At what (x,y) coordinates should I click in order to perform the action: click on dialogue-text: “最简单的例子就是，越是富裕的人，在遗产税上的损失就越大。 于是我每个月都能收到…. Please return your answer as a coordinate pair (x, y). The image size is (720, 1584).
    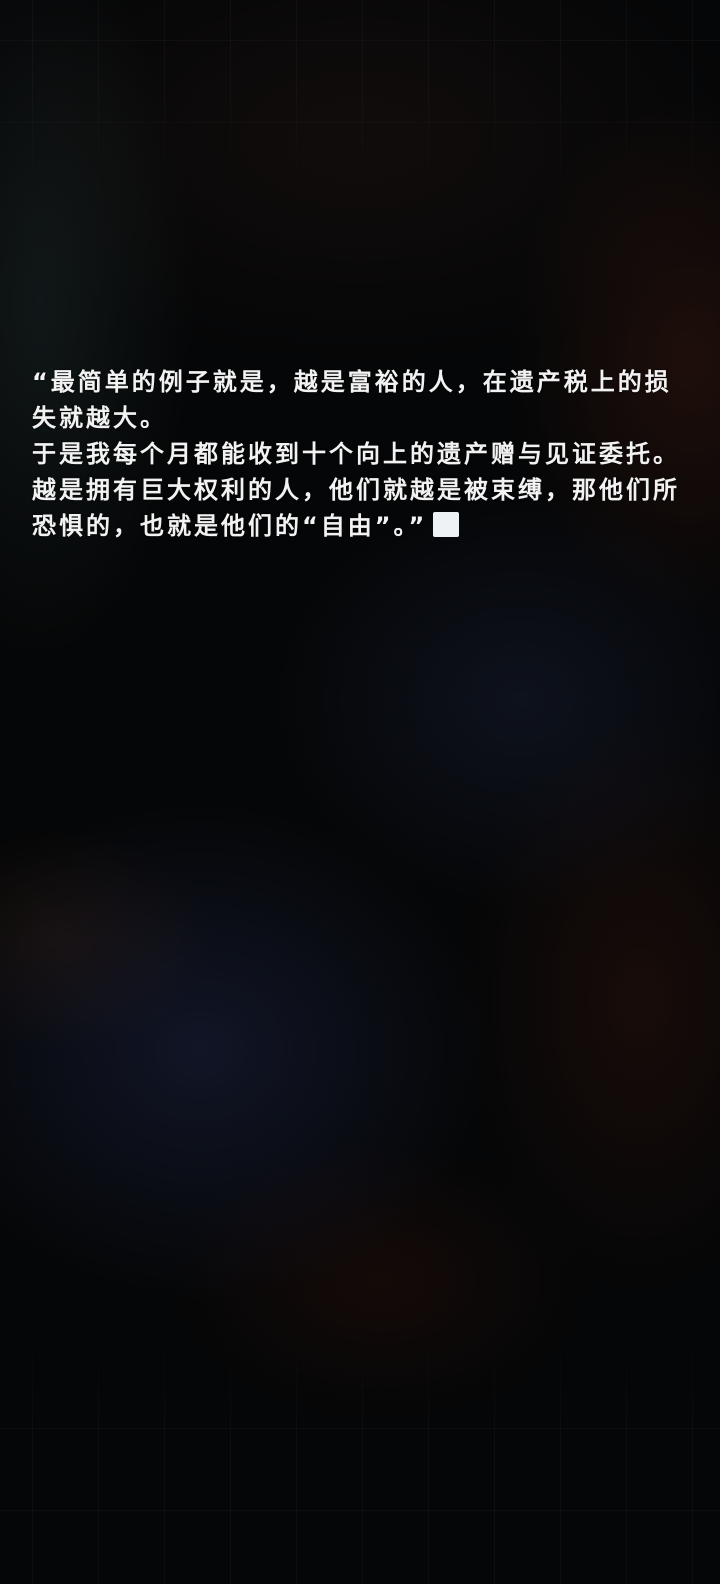
    Looking at the image, I should click on (362, 454).